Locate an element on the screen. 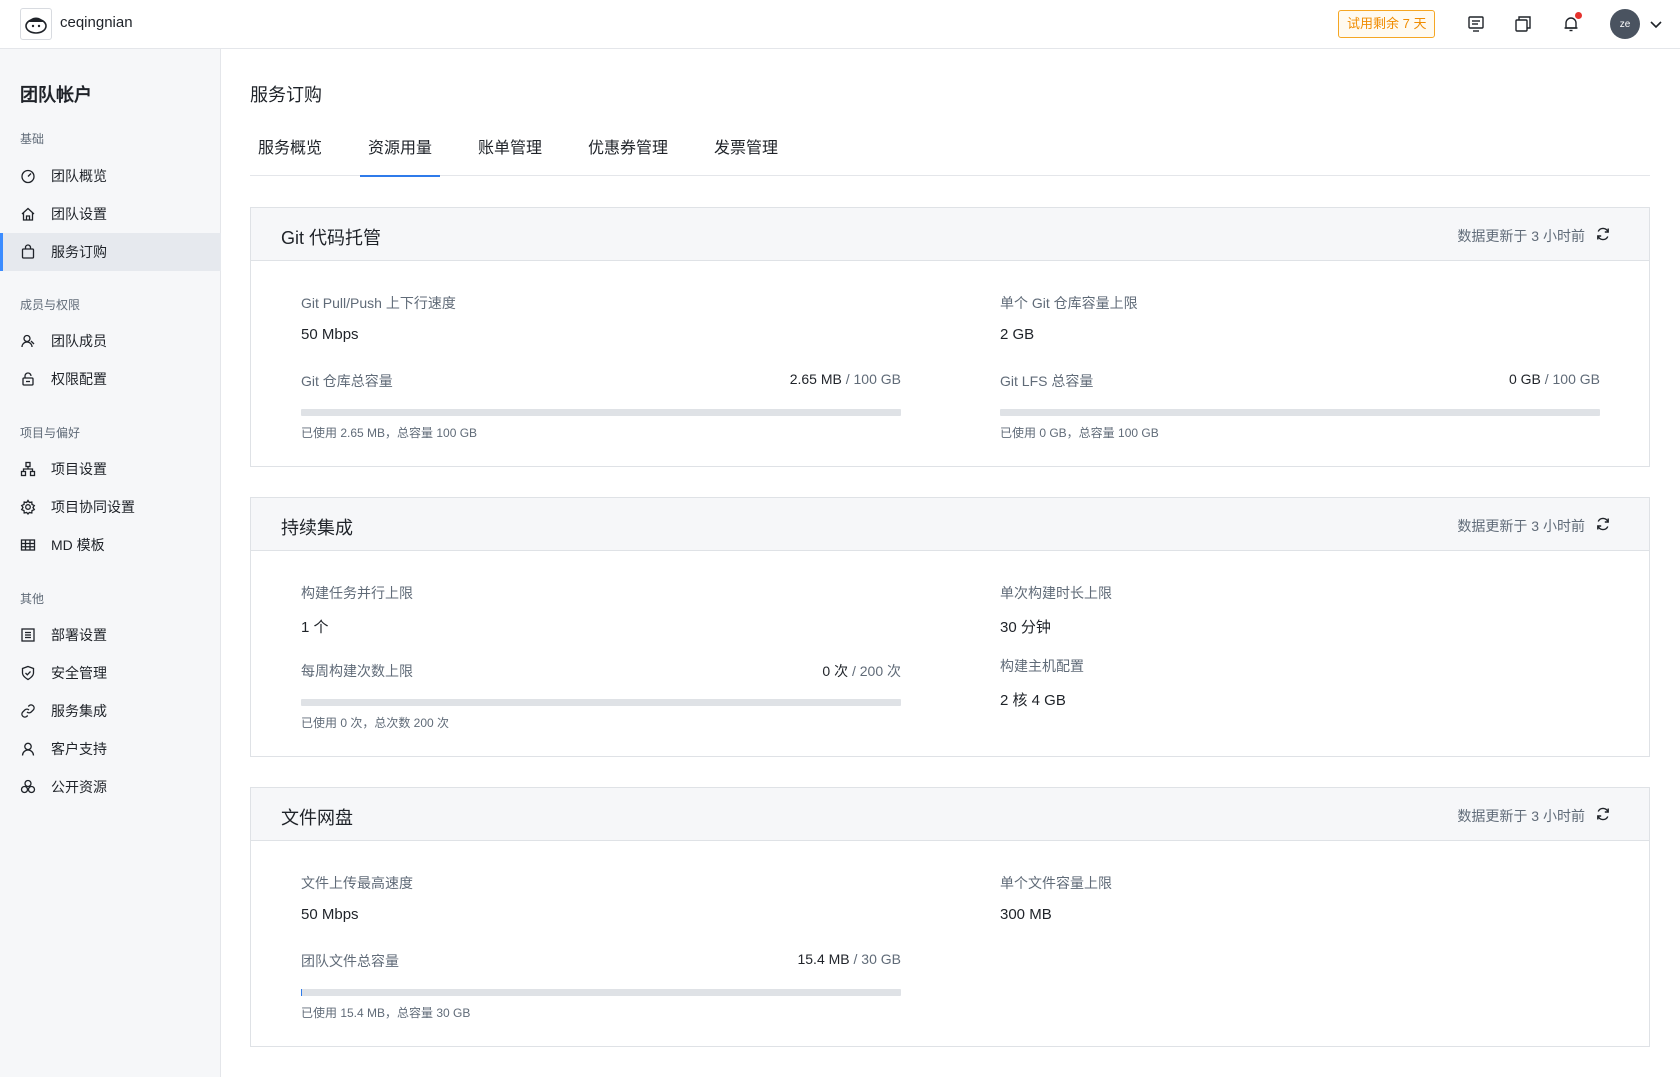 The image size is (1680, 1077). user-icon is located at coordinates (28, 749).